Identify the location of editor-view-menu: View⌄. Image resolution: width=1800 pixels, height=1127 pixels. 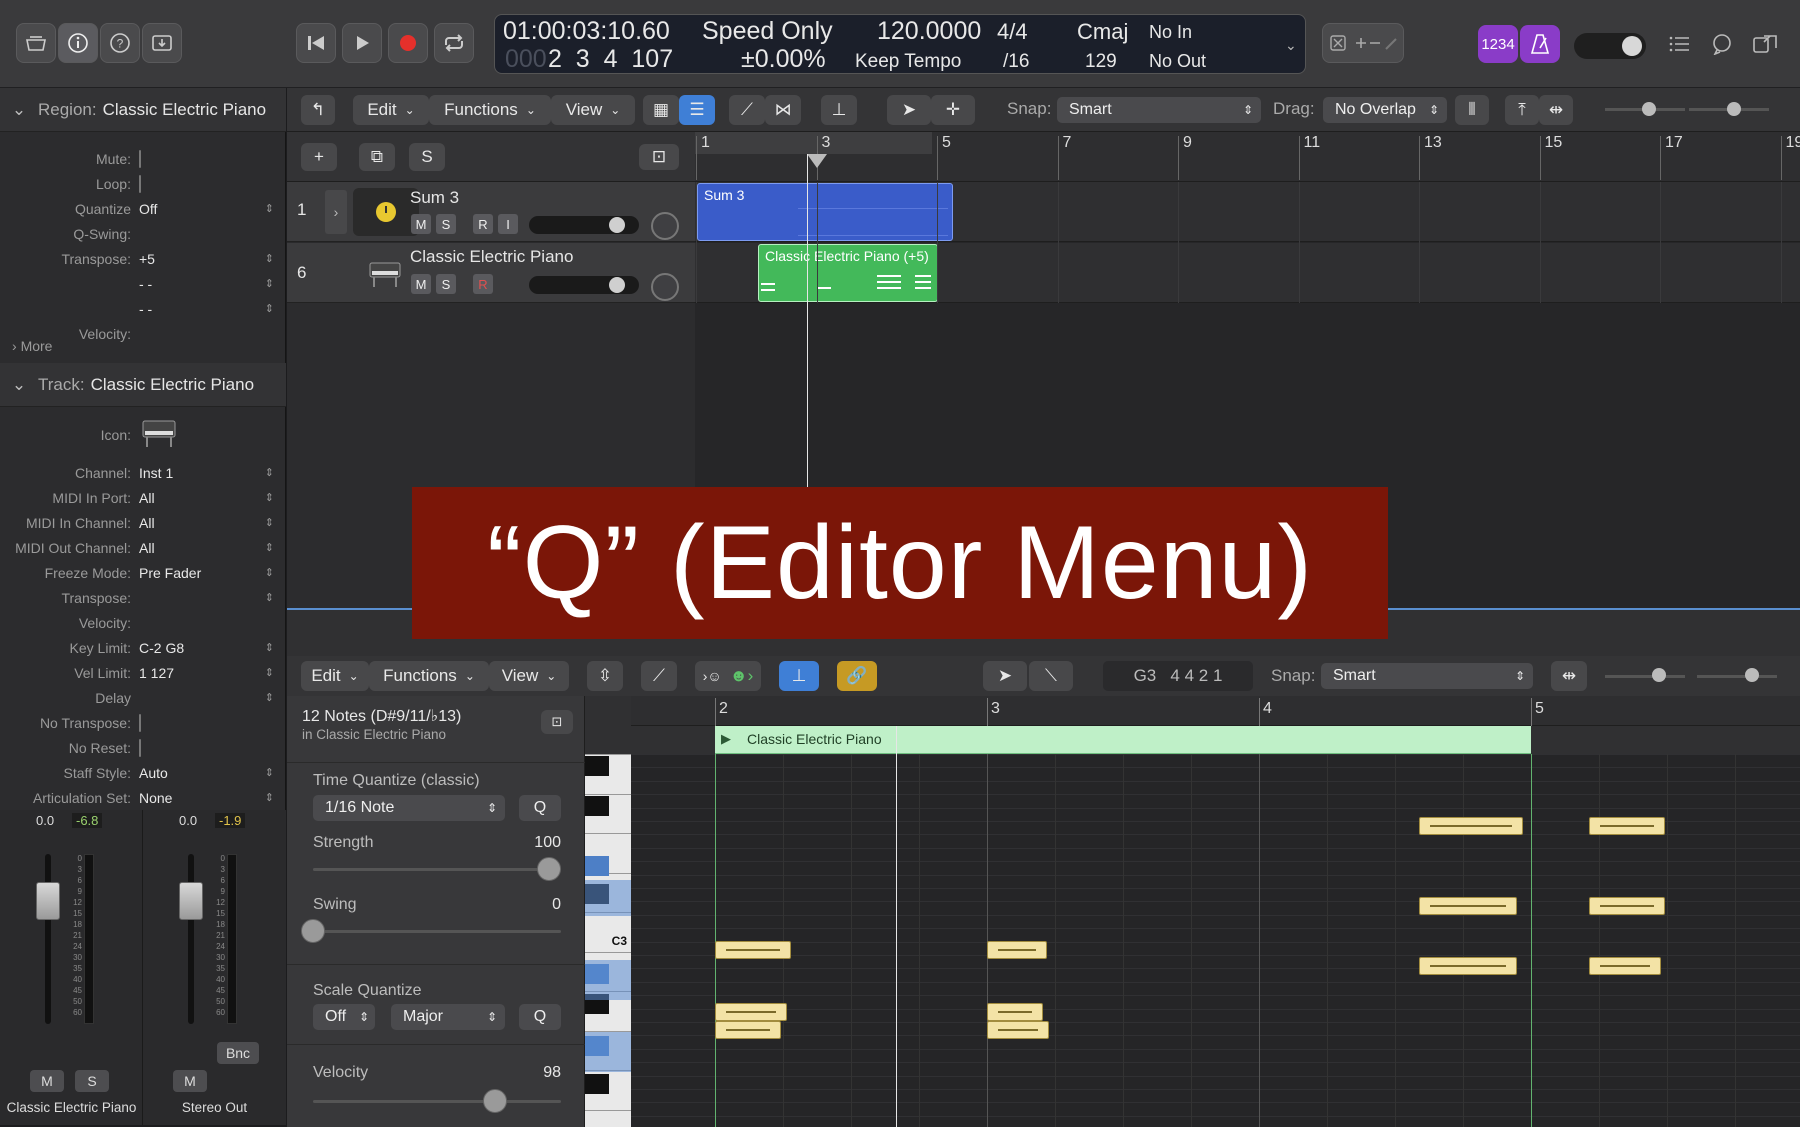
(529, 676).